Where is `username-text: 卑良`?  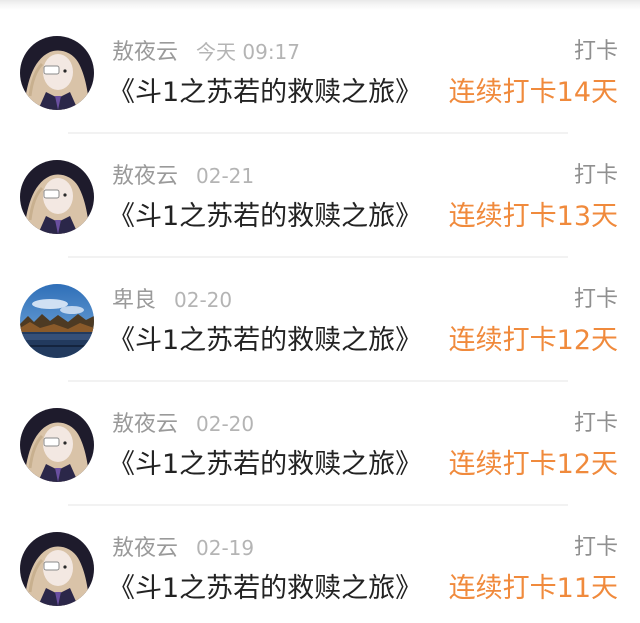
username-text: 卑良 is located at coordinates (134, 300).